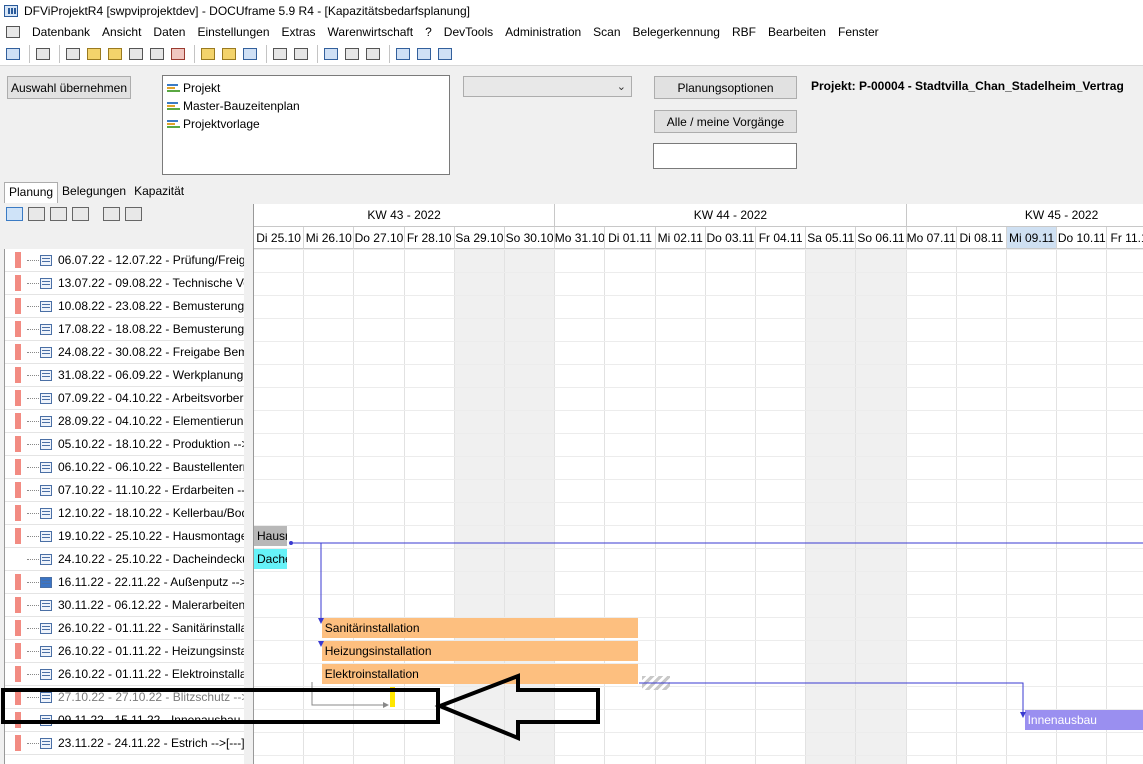 The width and height of the screenshot is (1143, 764). What do you see at coordinates (299, 32) in the screenshot?
I see `menu-item: Extras` at bounding box center [299, 32].